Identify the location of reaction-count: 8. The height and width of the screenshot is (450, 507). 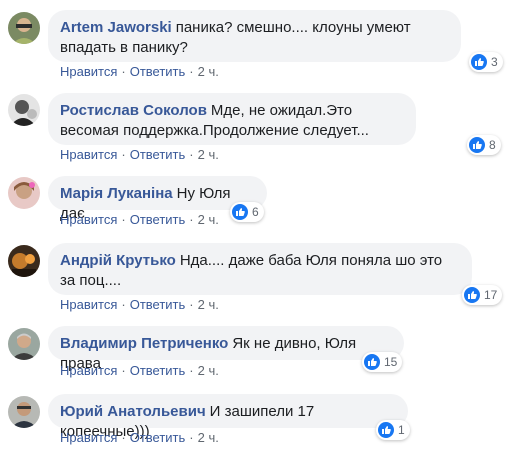
(484, 145).